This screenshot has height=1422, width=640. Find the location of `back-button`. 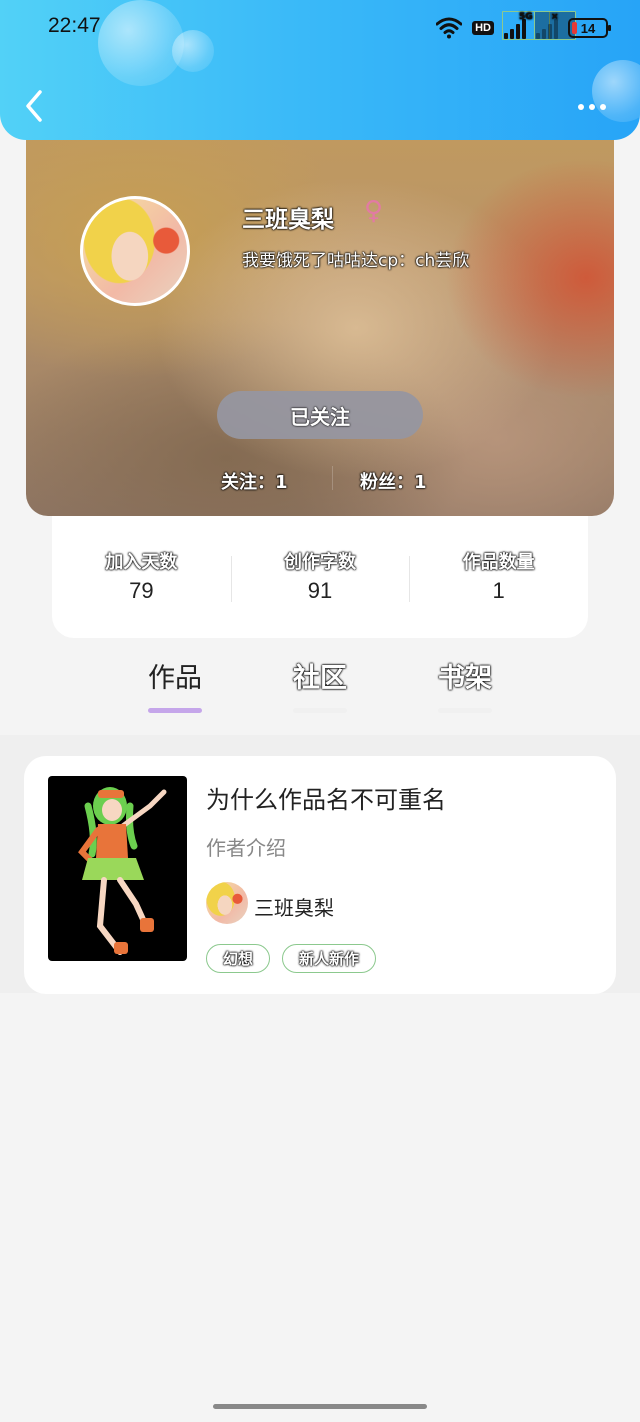

back-button is located at coordinates (35, 106).